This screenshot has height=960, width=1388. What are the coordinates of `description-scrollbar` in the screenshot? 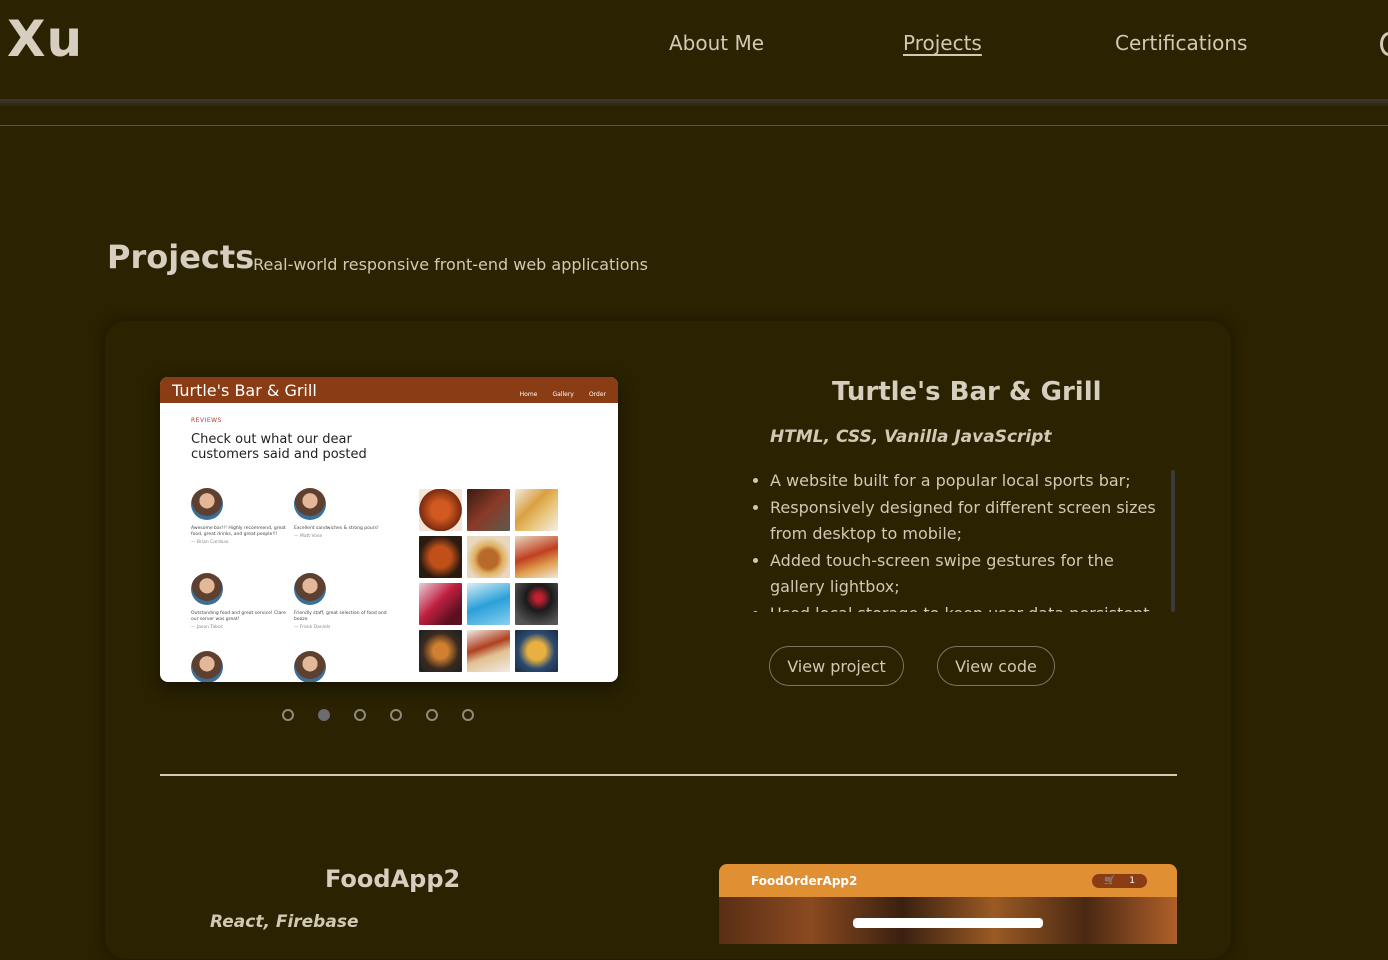 It's located at (1173, 541).